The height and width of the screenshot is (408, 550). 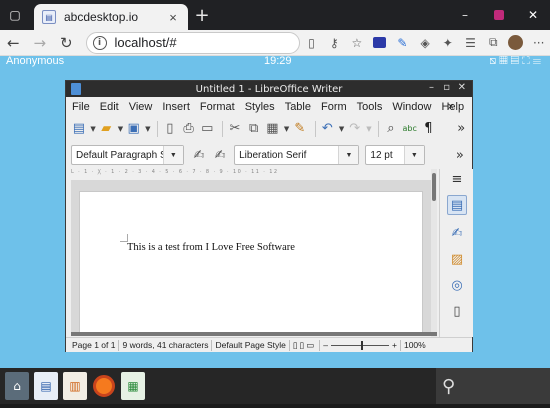 What do you see at coordinates (111, 17) in the screenshot?
I see `browser-tab: ▤ abcdesktop.io ×` at bounding box center [111, 17].